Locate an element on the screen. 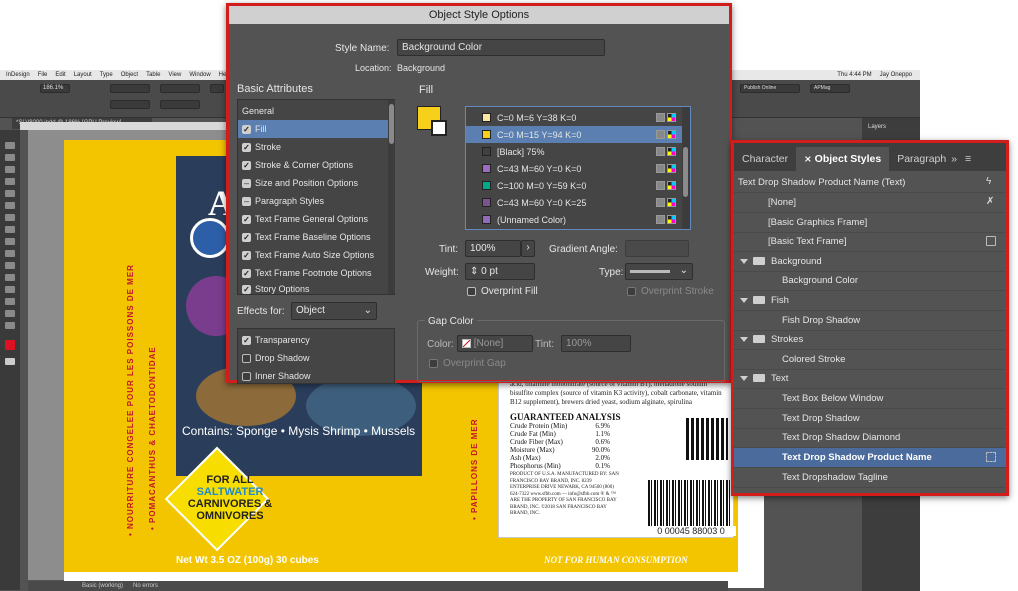 This screenshot has width=1018, height=591. attr-fill: ✓ Fill is located at coordinates (316, 129).